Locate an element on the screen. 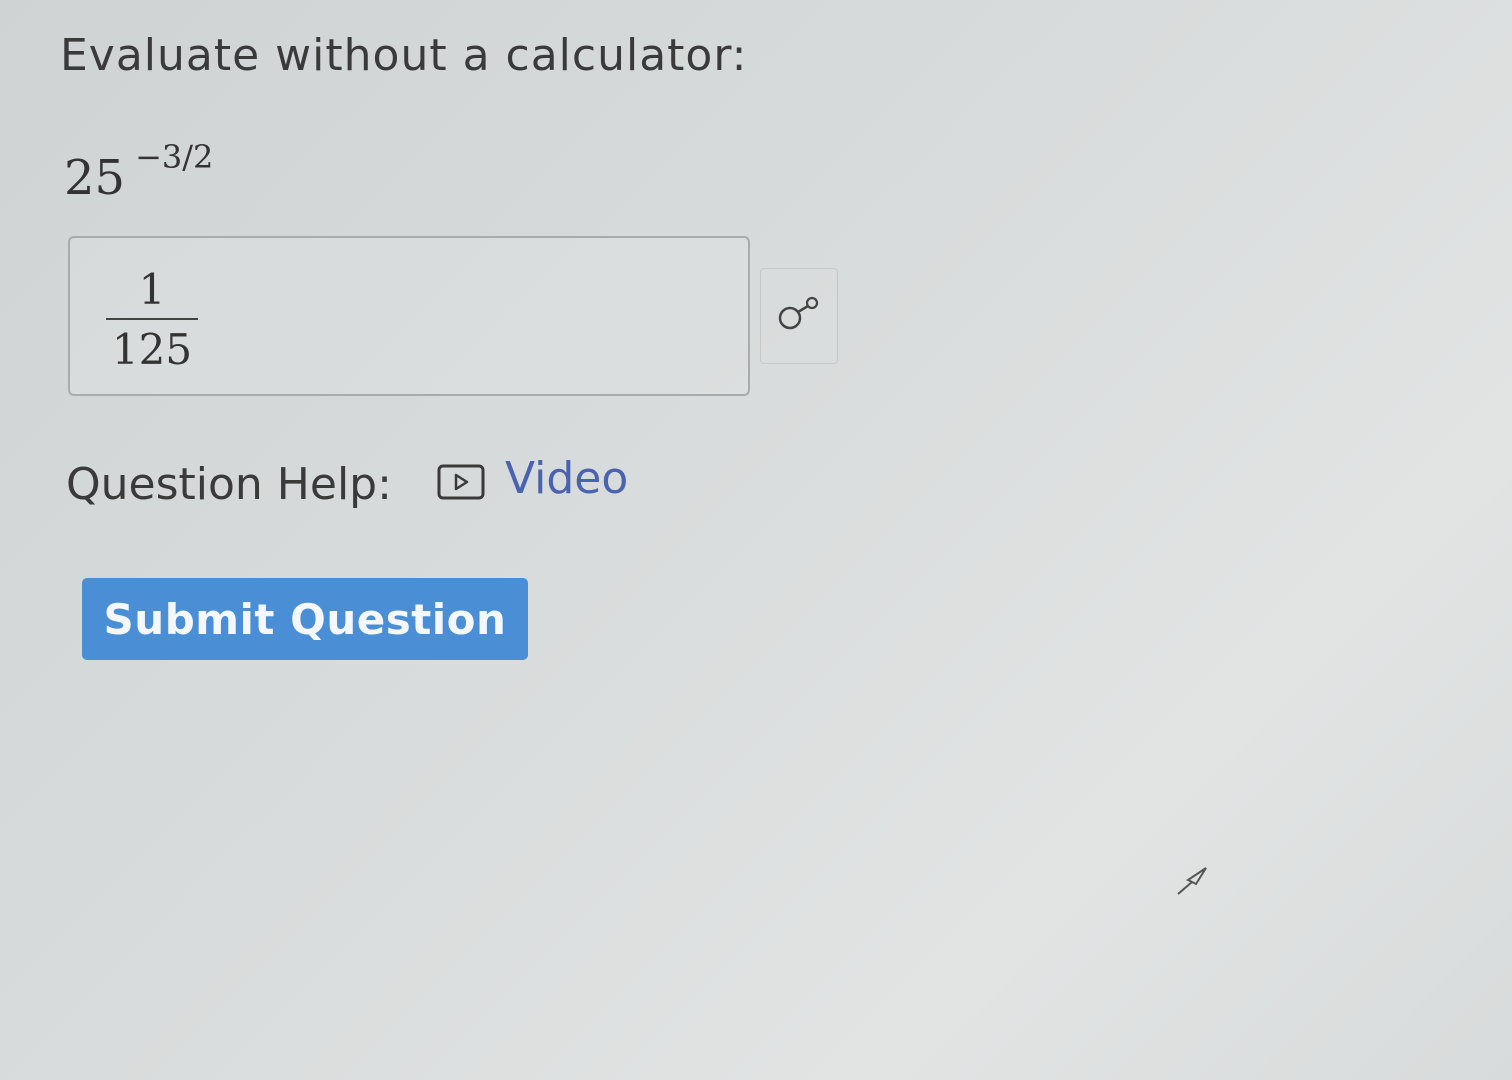 This screenshot has width=1512, height=1080. answer-fraction: 1 125 is located at coordinates (152, 320).